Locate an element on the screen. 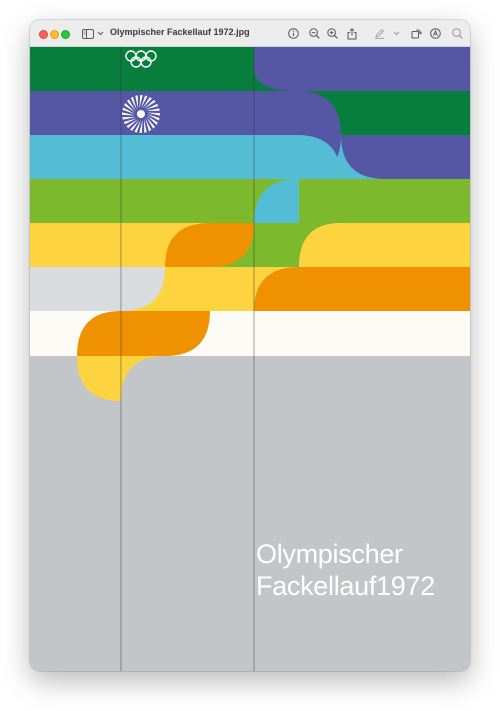 The width and height of the screenshot is (500, 711). sun-core is located at coordinates (141, 114).